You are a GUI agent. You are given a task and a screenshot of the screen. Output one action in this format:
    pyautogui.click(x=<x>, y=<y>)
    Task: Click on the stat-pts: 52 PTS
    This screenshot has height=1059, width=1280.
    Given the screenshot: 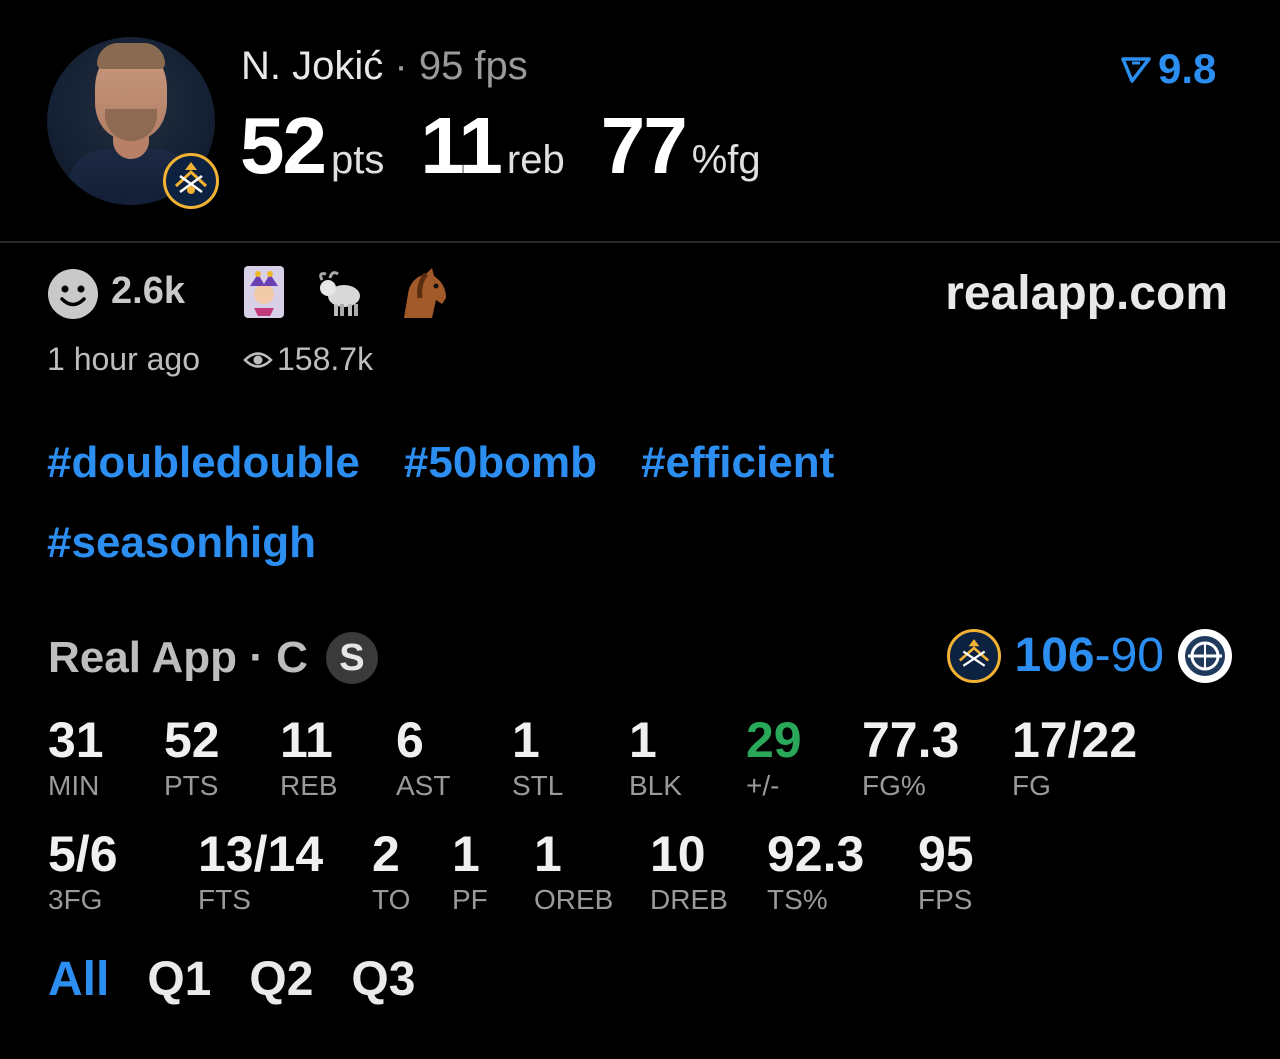 What is the action you would take?
    pyautogui.click(x=192, y=757)
    